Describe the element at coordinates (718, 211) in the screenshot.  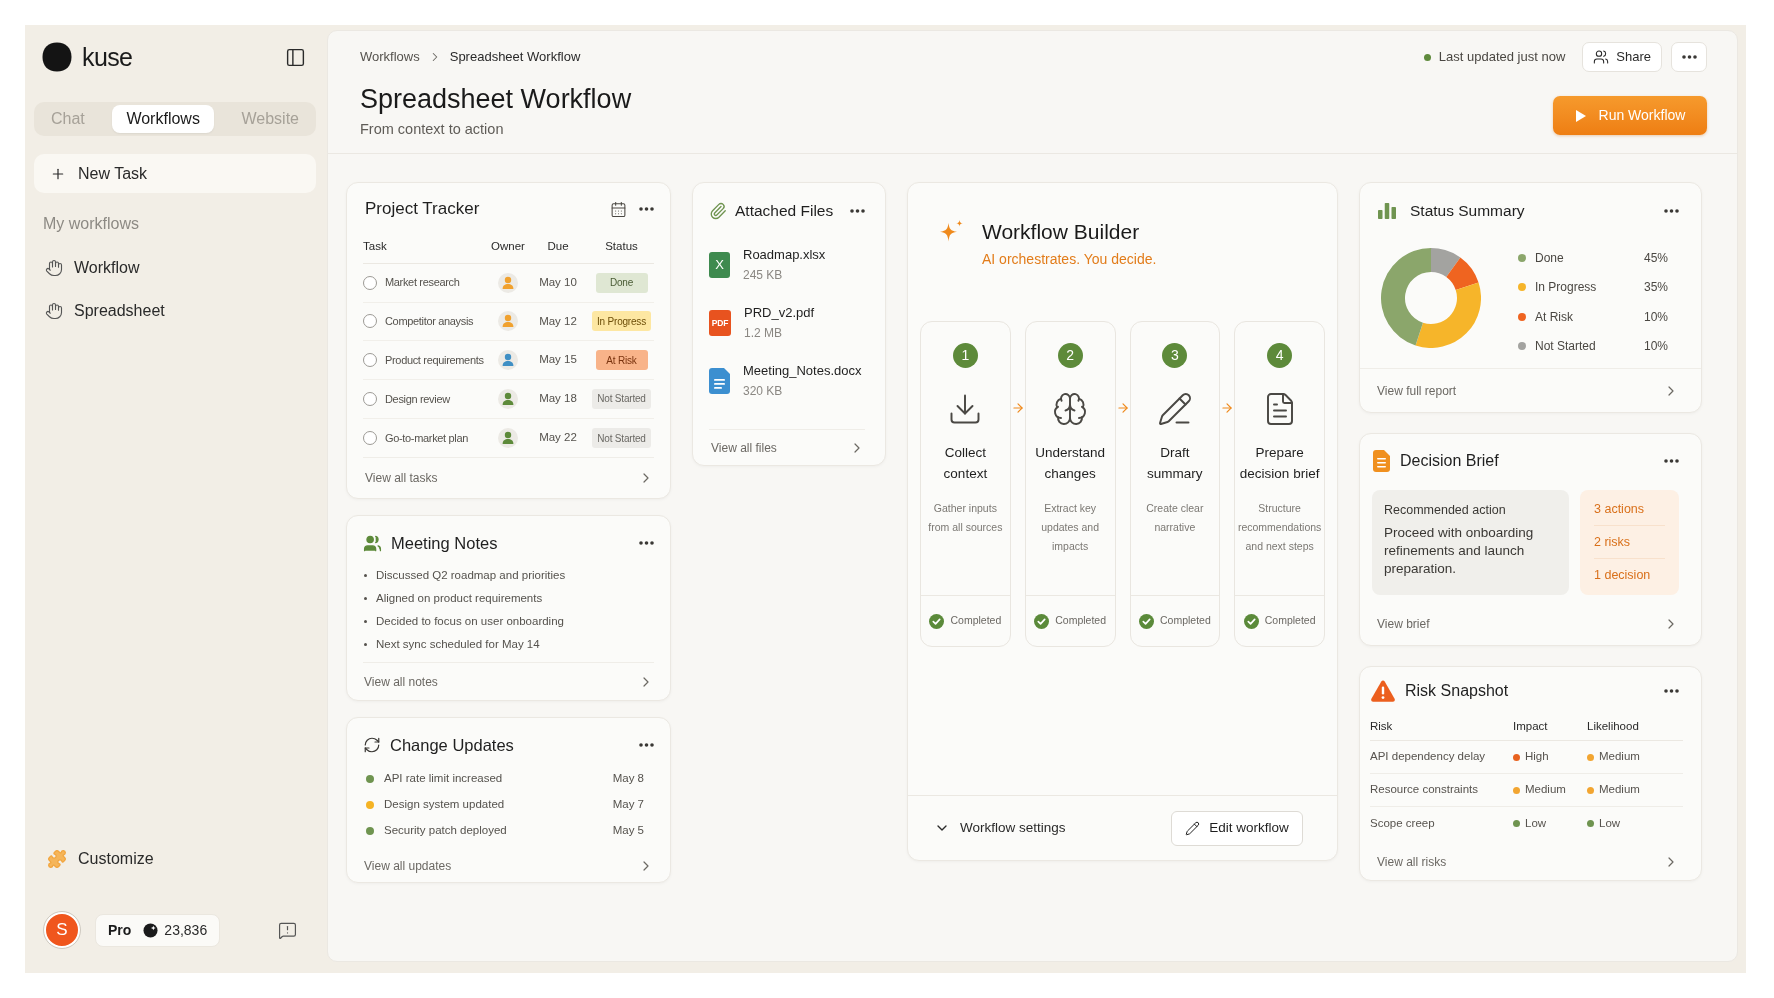
I see `paperclip-icon` at that location.